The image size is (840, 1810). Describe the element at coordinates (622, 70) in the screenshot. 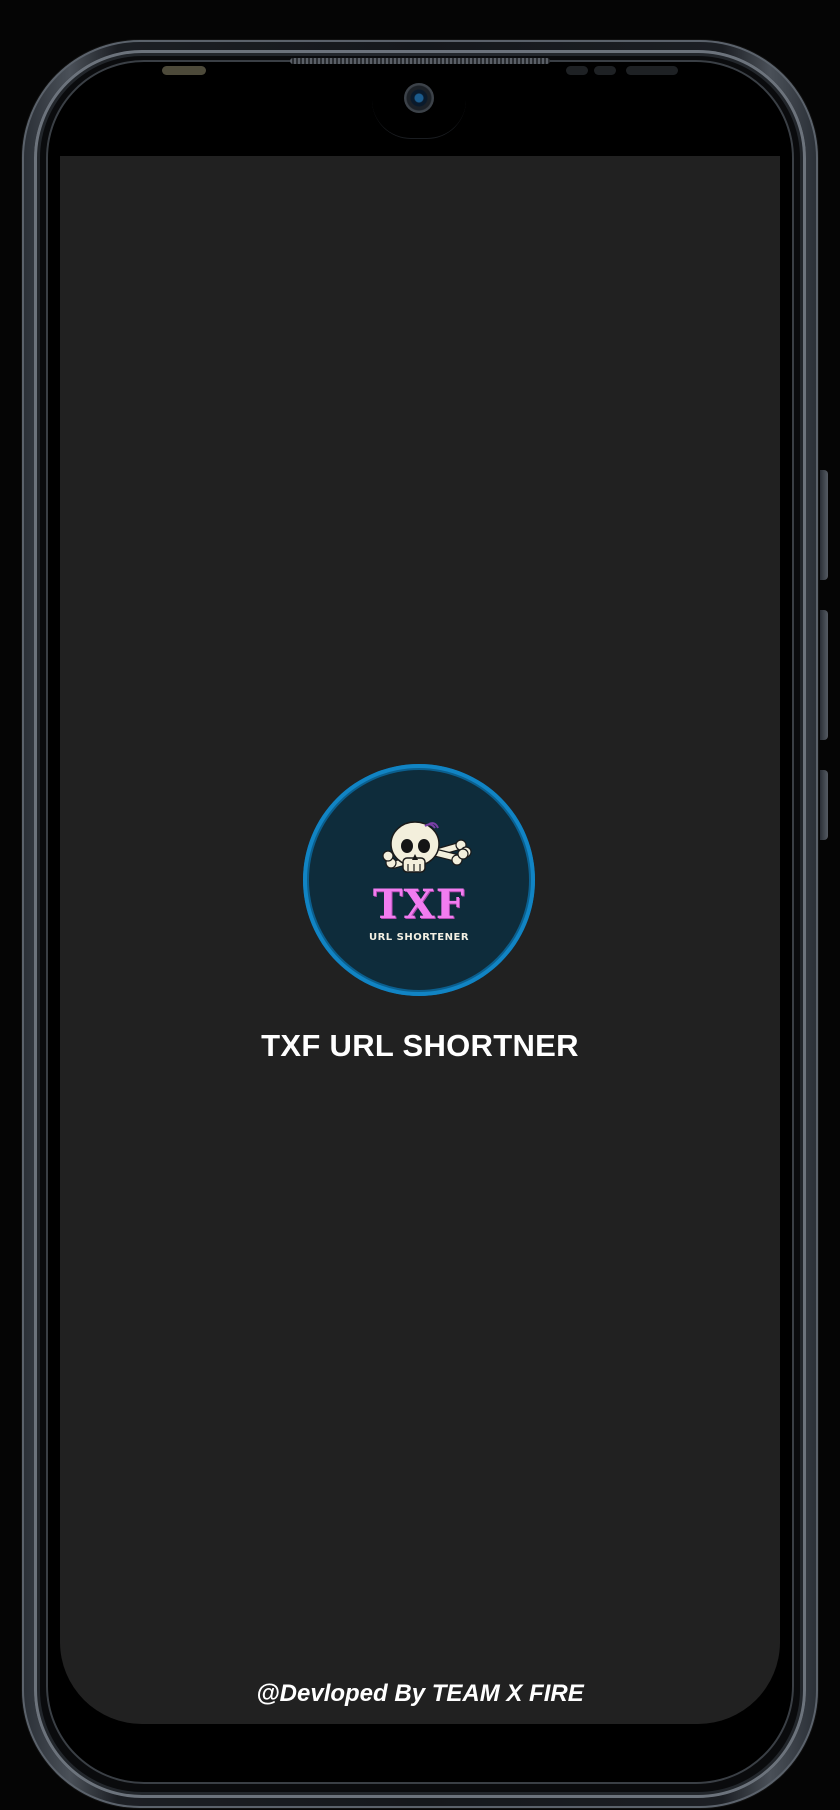

I see `sensor-array` at that location.